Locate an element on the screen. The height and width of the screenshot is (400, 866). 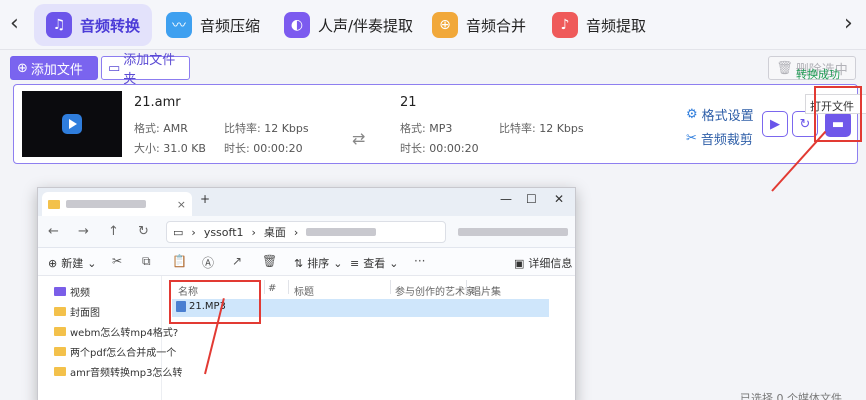
target-file-name: 21 is located at coordinates (408, 102).